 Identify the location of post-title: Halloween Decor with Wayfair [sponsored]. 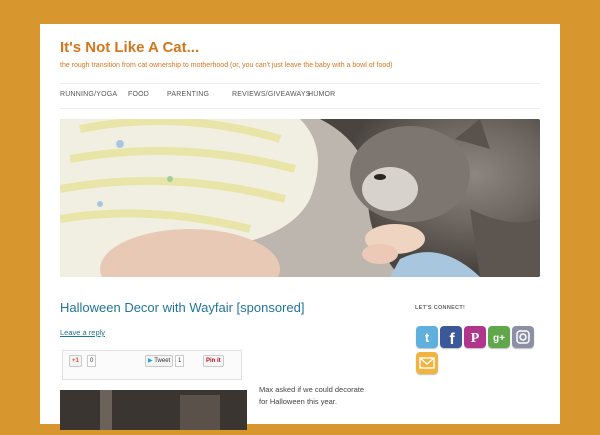
(182, 307).